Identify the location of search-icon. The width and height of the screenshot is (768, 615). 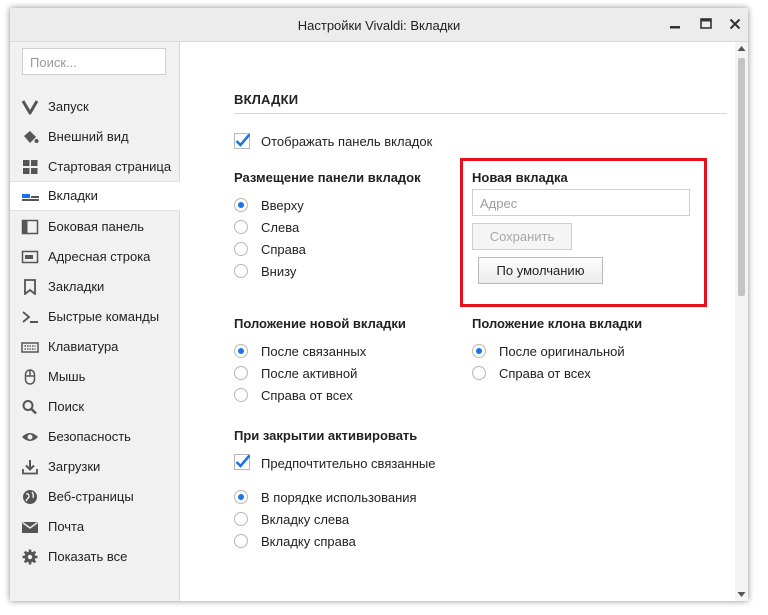
(29, 407).